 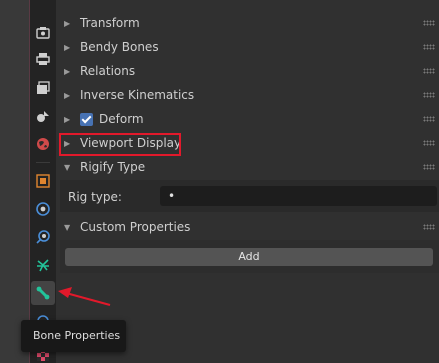 What do you see at coordinates (15, 181) in the screenshot?
I see `3d-viewport-edge` at bounding box center [15, 181].